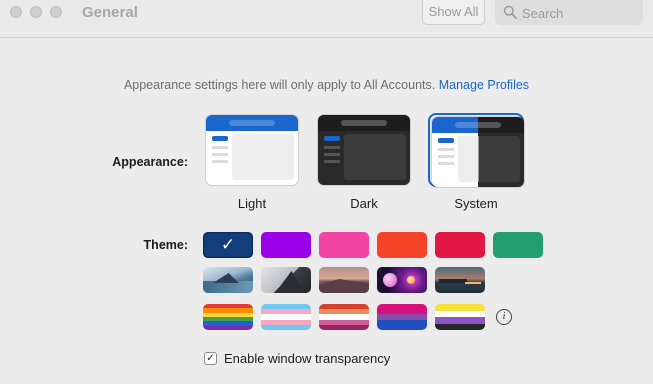 The image size is (653, 384). What do you see at coordinates (150, 162) in the screenshot?
I see `appearance-label: Appearance:` at bounding box center [150, 162].